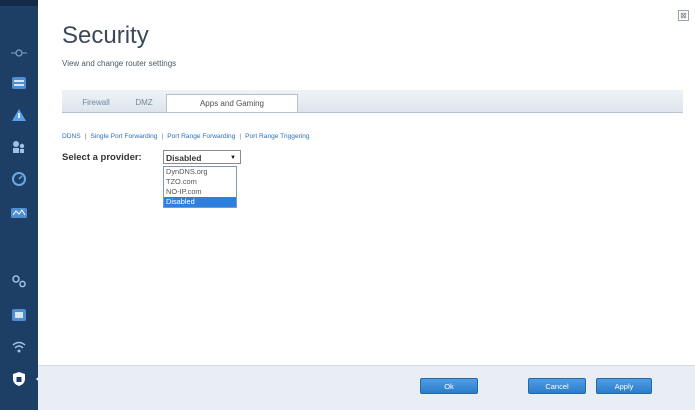 The image size is (695, 410). What do you see at coordinates (232, 103) in the screenshot?
I see `tab-apps-and-gaming: Apps and Gaming` at bounding box center [232, 103].